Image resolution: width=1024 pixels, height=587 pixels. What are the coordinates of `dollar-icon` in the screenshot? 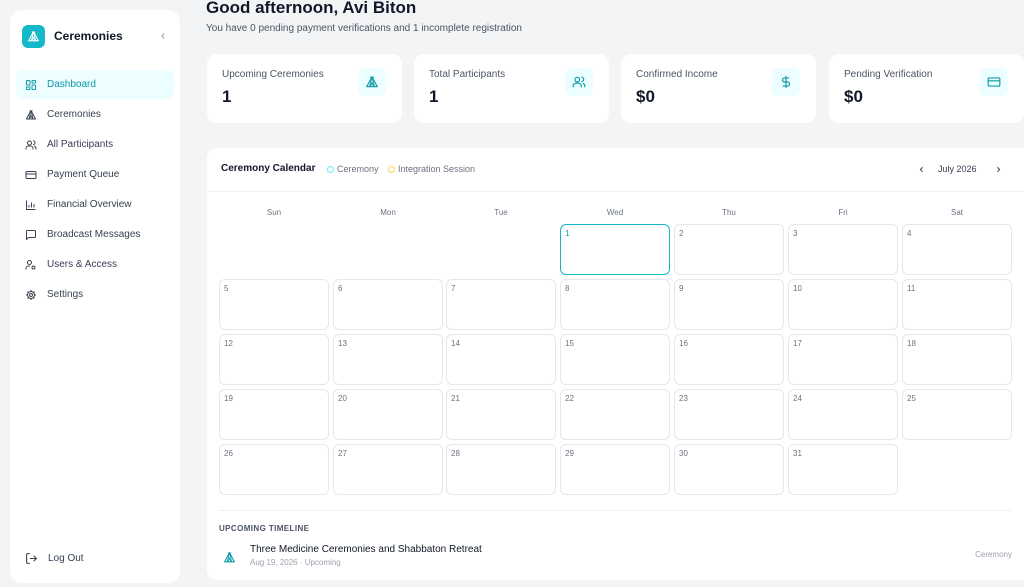 It's located at (786, 82).